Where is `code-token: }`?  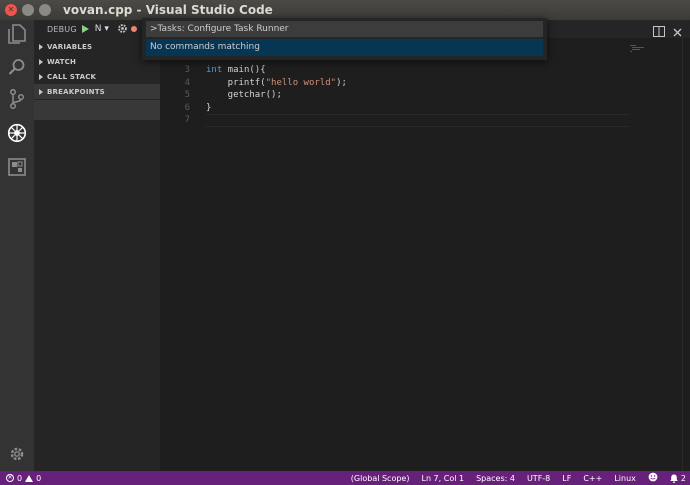
code-token: } is located at coordinates (209, 107).